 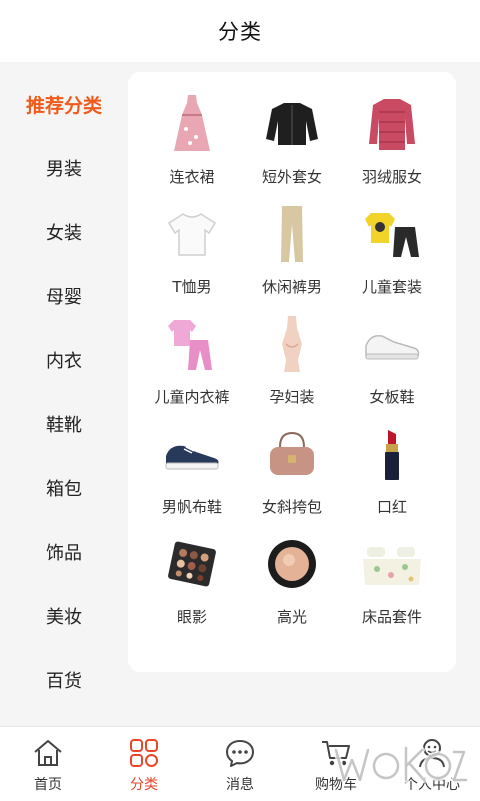 I want to click on sidebar-item-accessories: 饰品, so click(x=64, y=552).